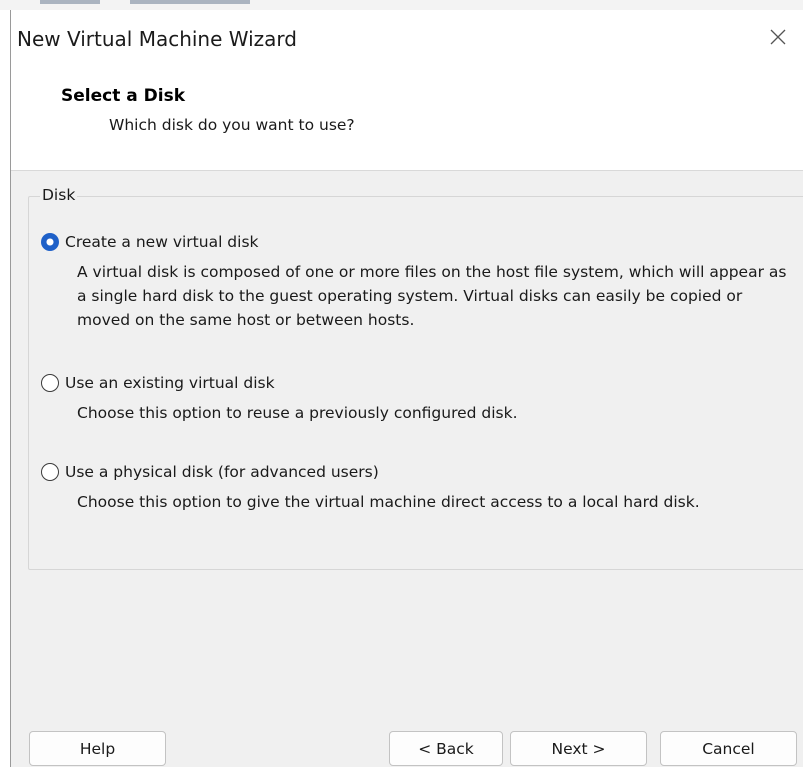  What do you see at coordinates (123, 96) in the screenshot?
I see `page-title: Select a Disk` at bounding box center [123, 96].